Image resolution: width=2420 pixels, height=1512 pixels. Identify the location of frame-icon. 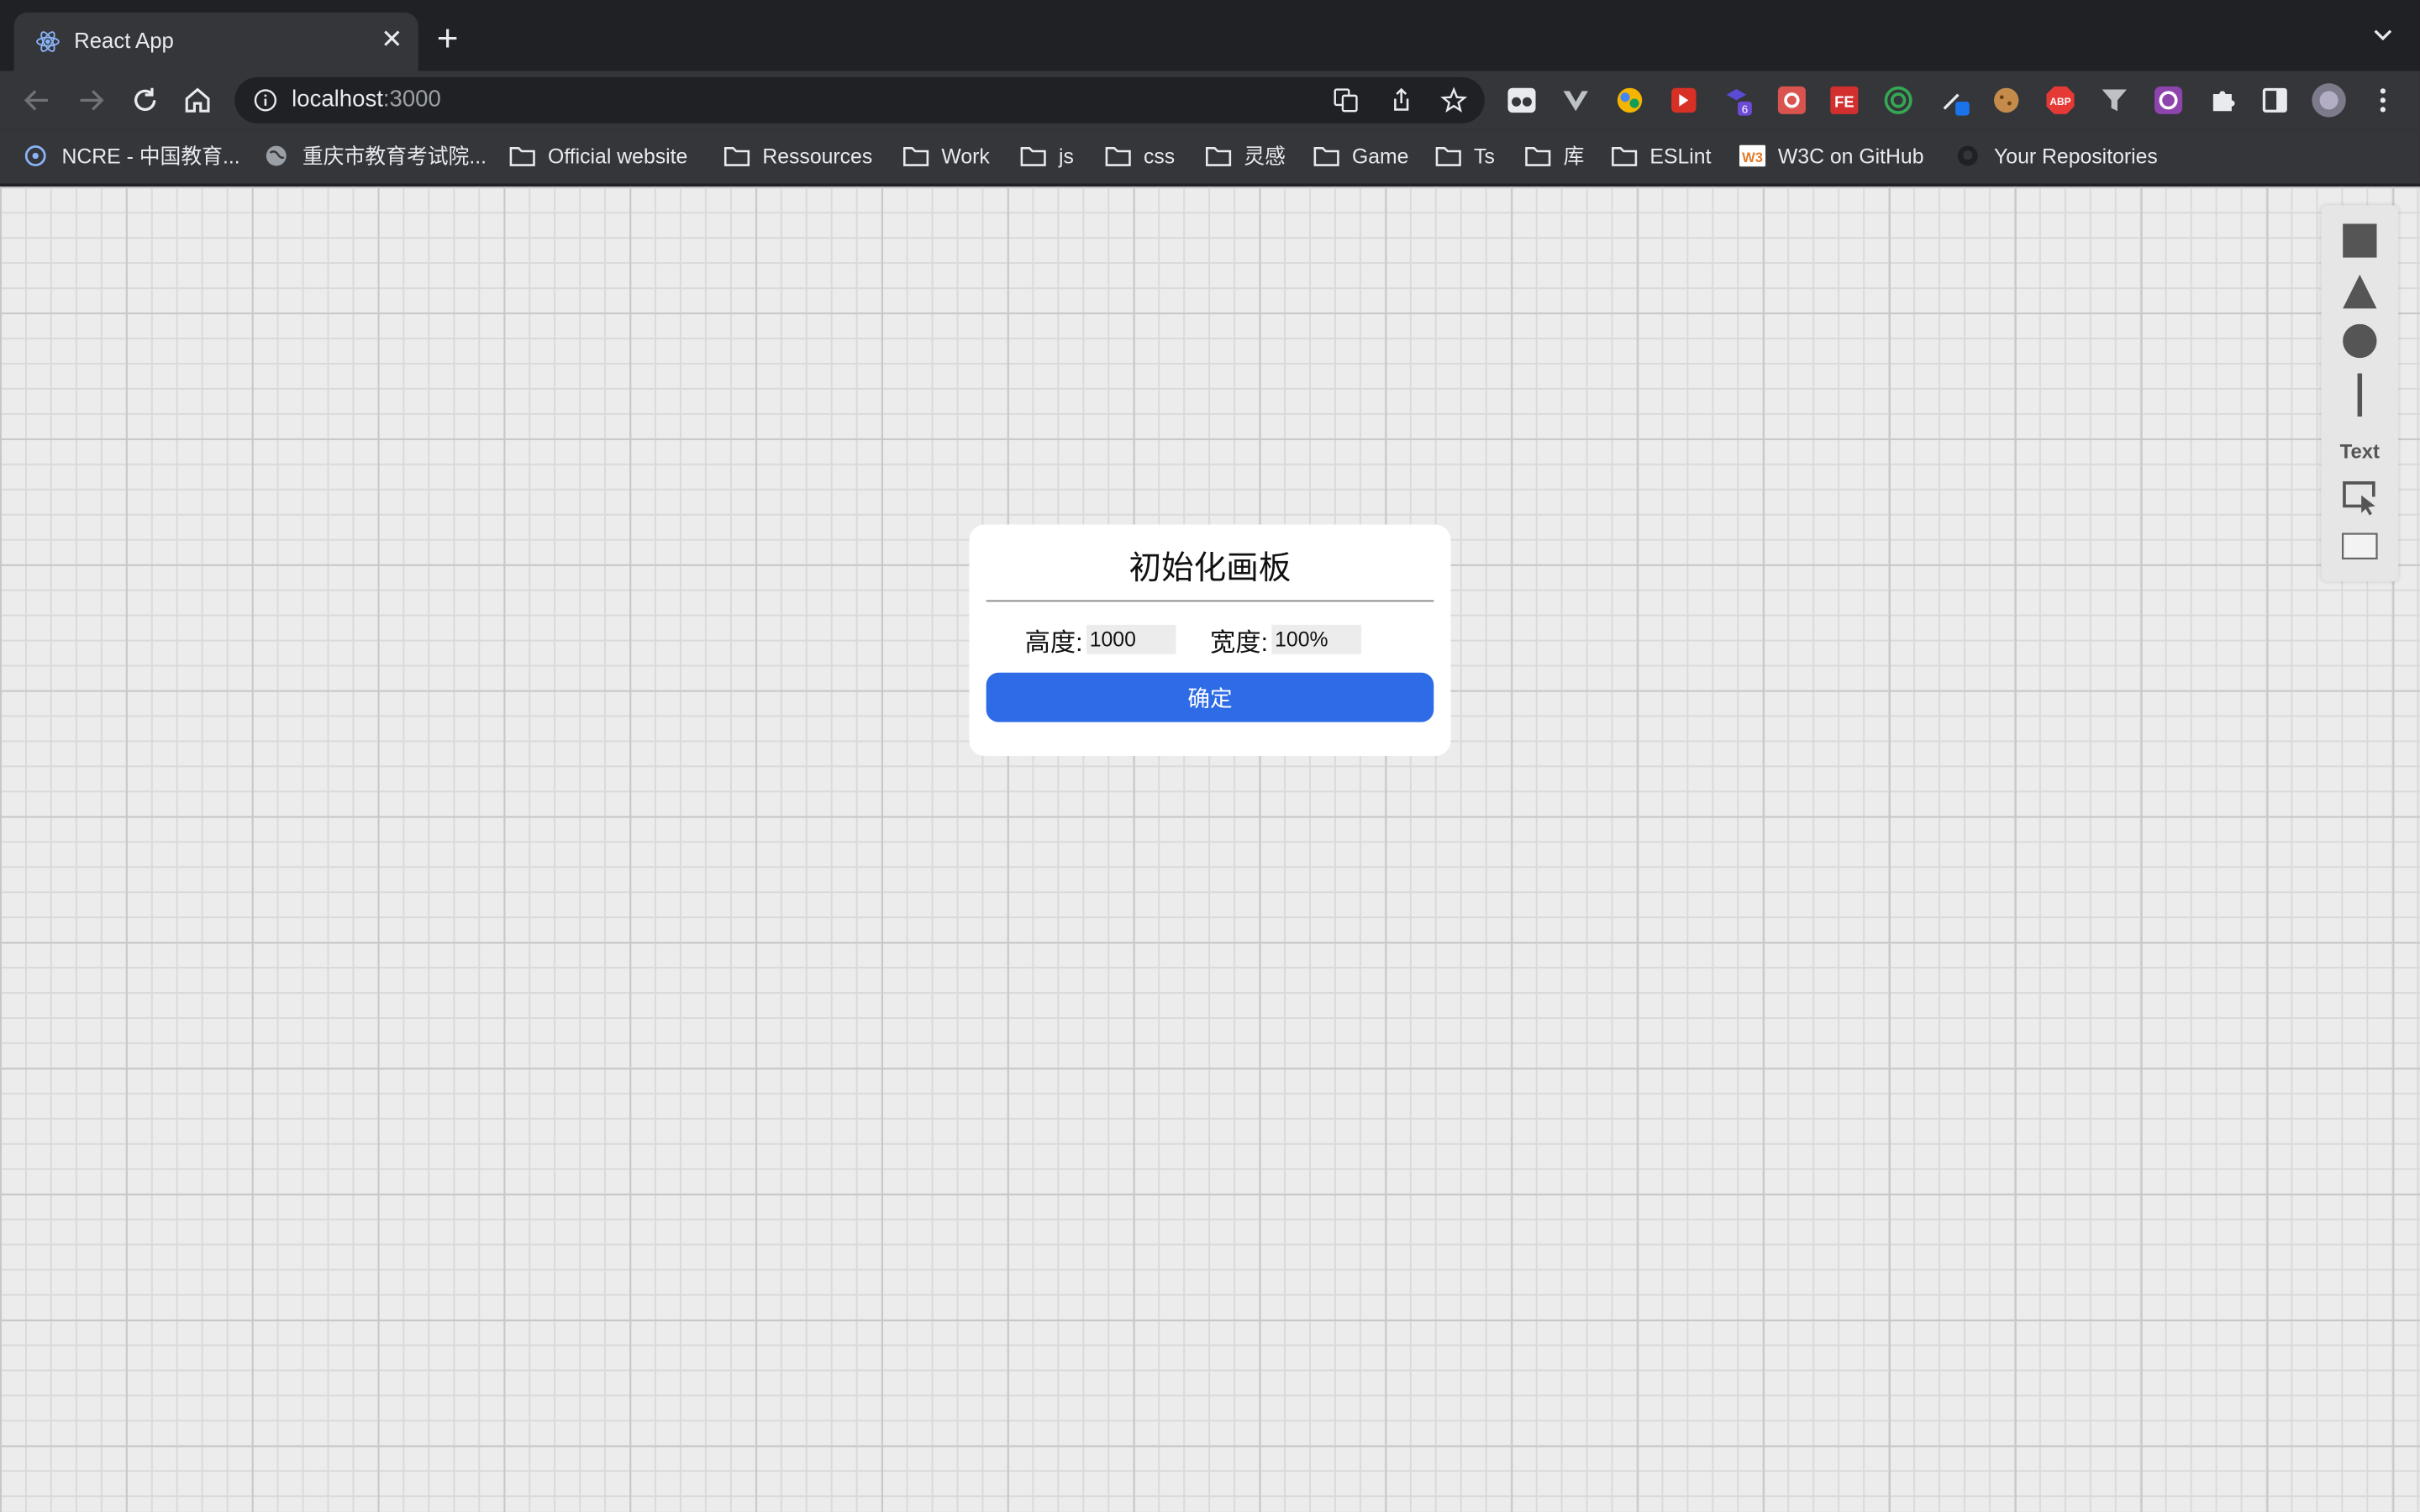
(2360, 546).